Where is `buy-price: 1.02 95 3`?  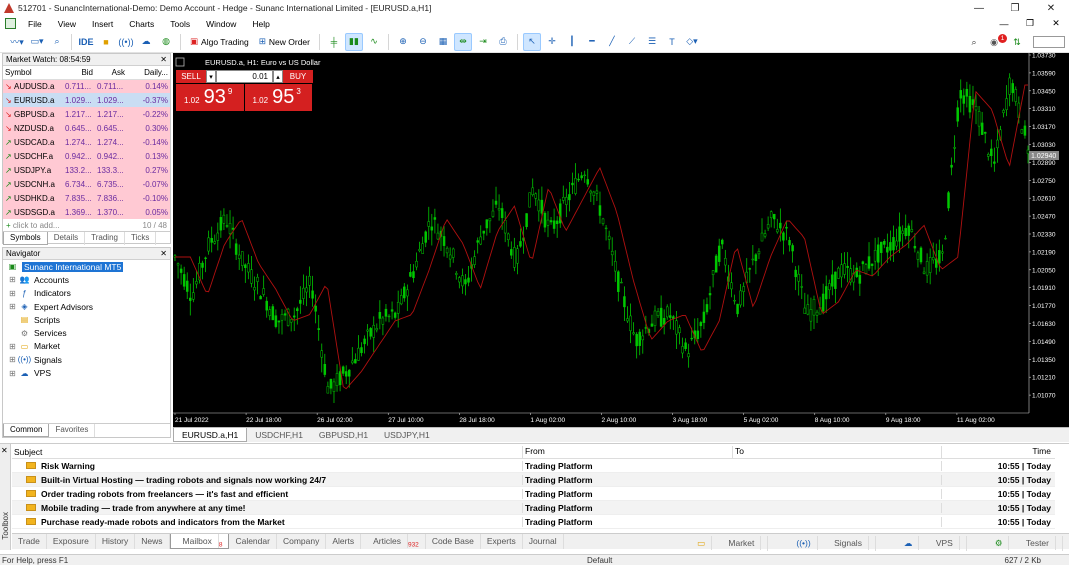
buy-price: 1.02 95 3 is located at coordinates (278, 97).